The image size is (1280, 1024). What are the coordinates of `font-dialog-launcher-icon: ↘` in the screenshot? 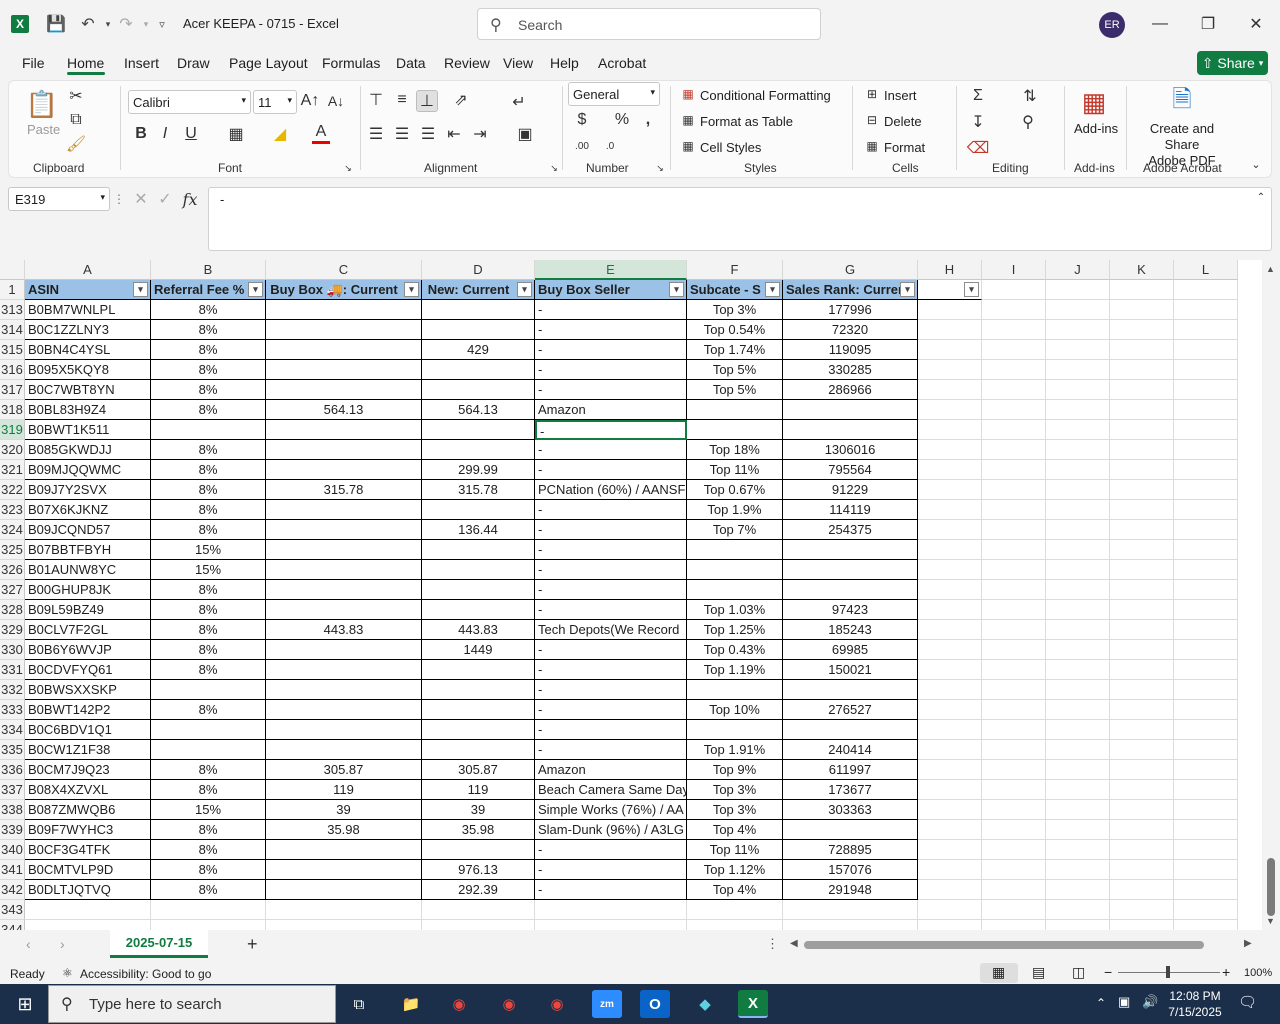 It's located at (348, 168).